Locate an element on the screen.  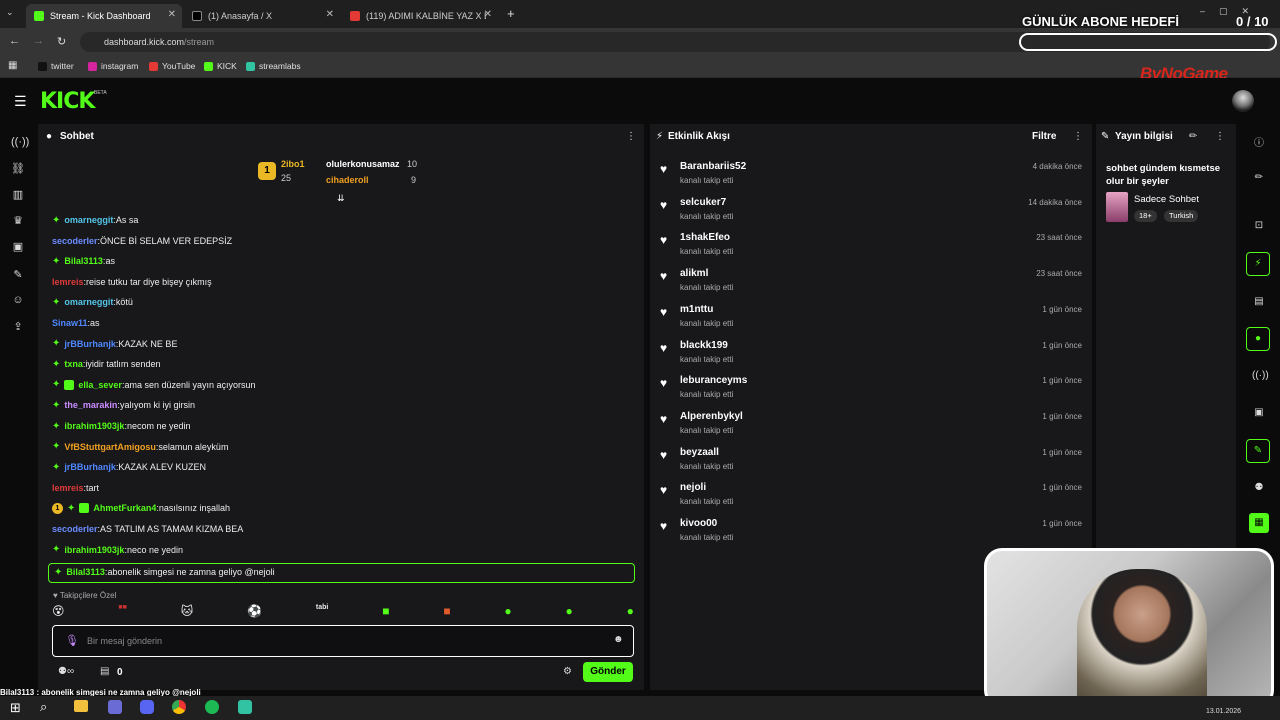
microphone-icon: 🎙 is located at coordinates (72, 640).